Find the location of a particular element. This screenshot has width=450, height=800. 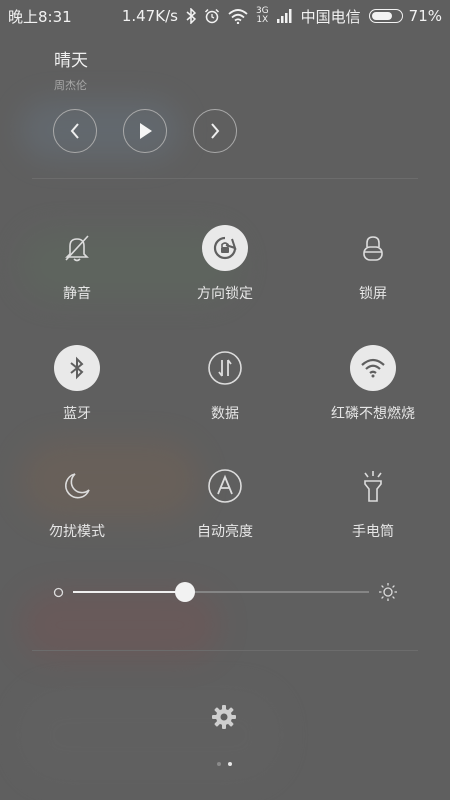

background-blur is located at coordinates (150, 735).